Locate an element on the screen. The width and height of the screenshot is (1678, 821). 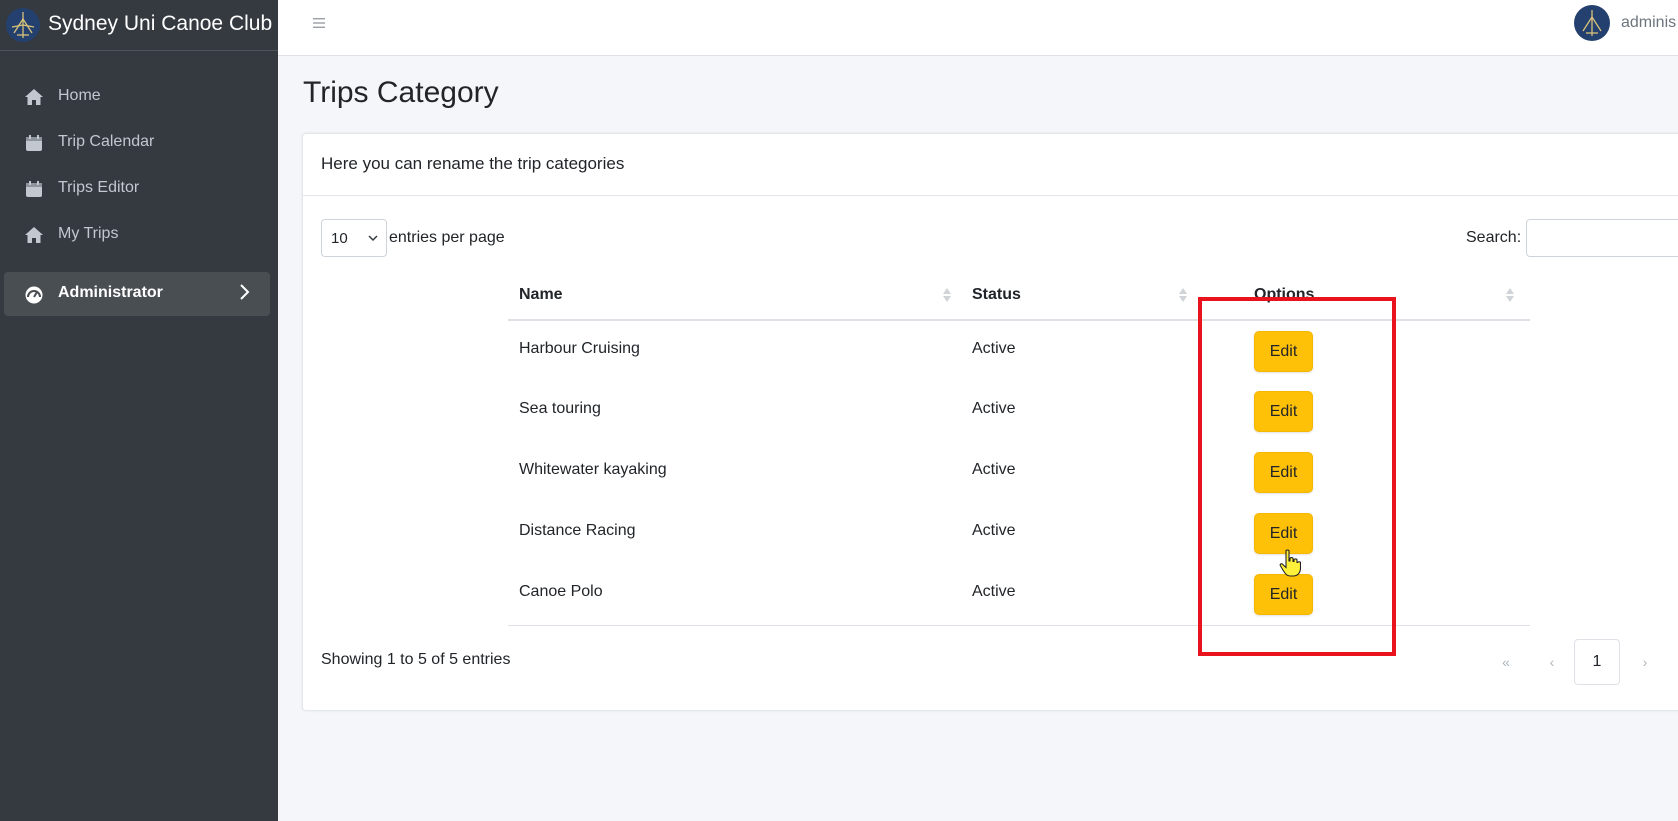
sidebar-item-my-trips: My Trips is located at coordinates (137, 235).